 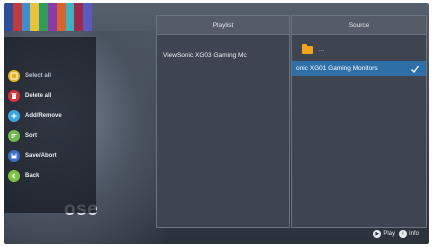 What do you see at coordinates (14, 136) in the screenshot?
I see `sort-icon` at bounding box center [14, 136].